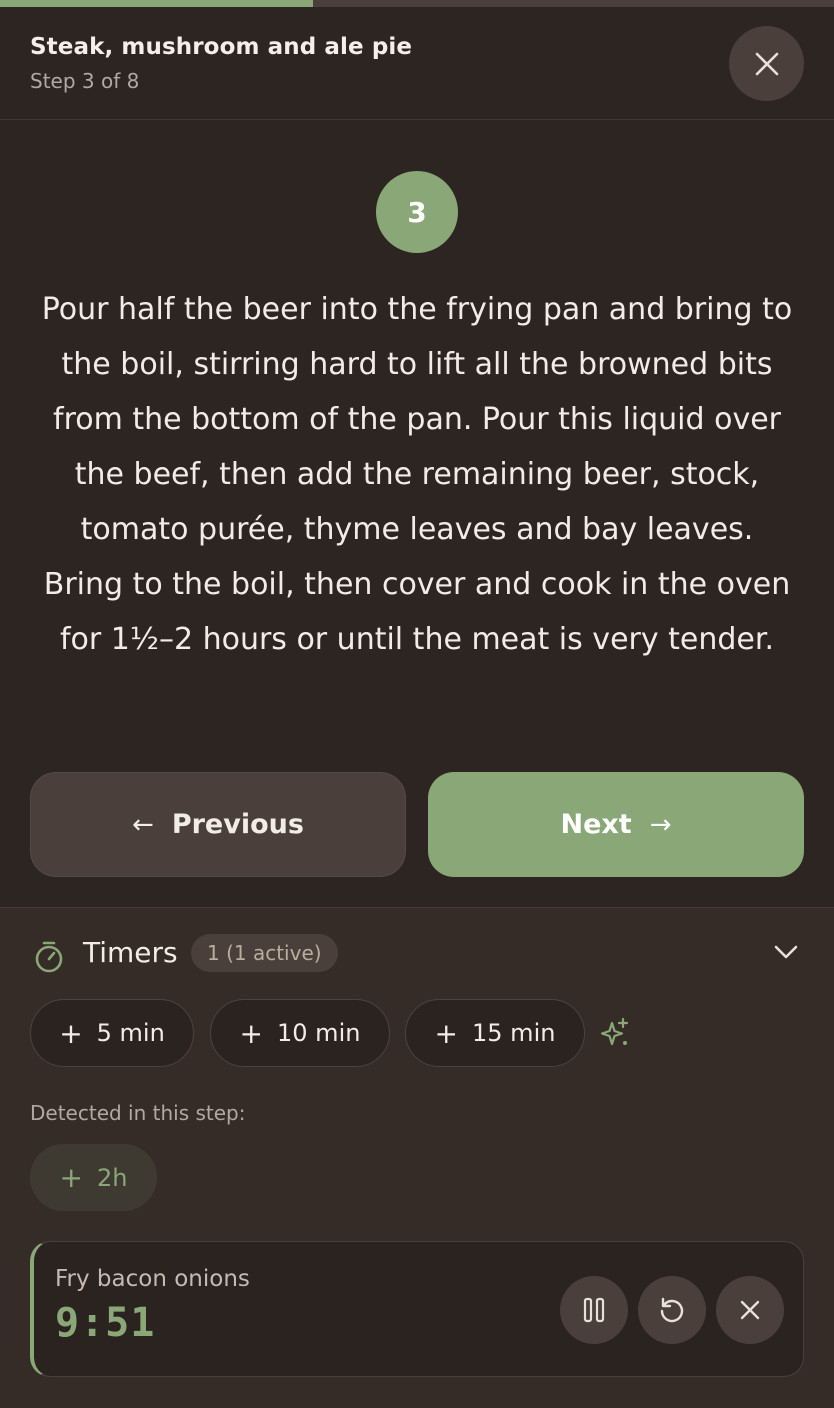 This screenshot has height=1408, width=834. I want to click on delete-timer-button, so click(750, 1310).